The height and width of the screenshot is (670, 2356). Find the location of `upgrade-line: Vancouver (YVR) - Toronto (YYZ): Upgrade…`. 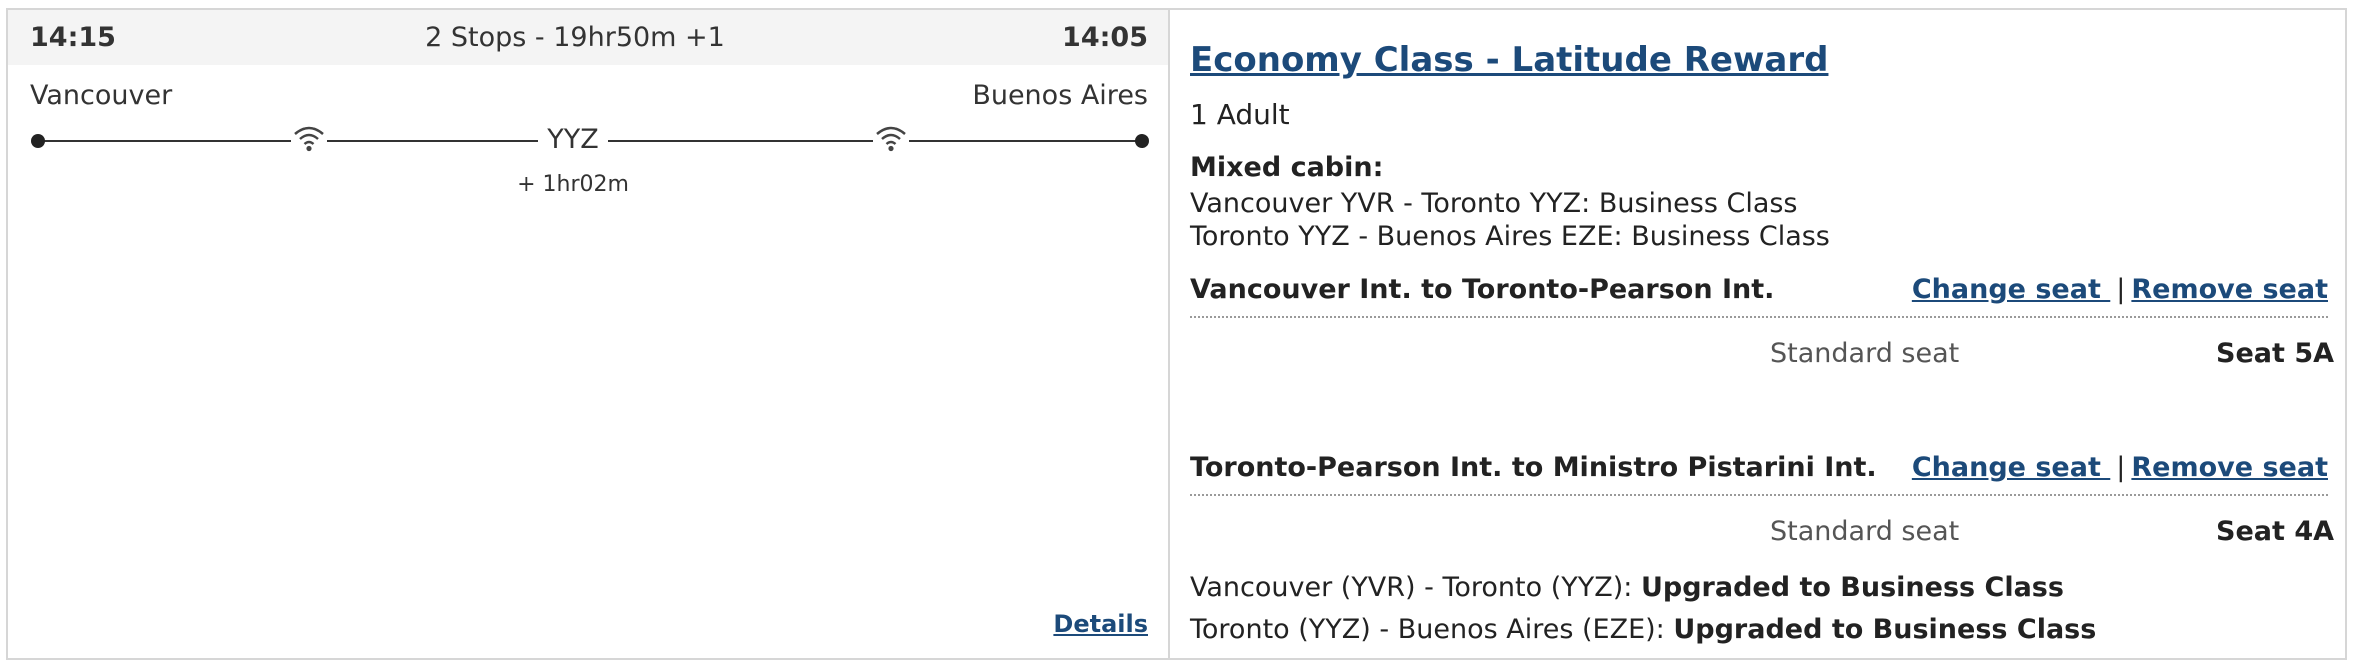

upgrade-line: Vancouver (YVR) - Toronto (YYZ): Upgrade… is located at coordinates (1627, 587).